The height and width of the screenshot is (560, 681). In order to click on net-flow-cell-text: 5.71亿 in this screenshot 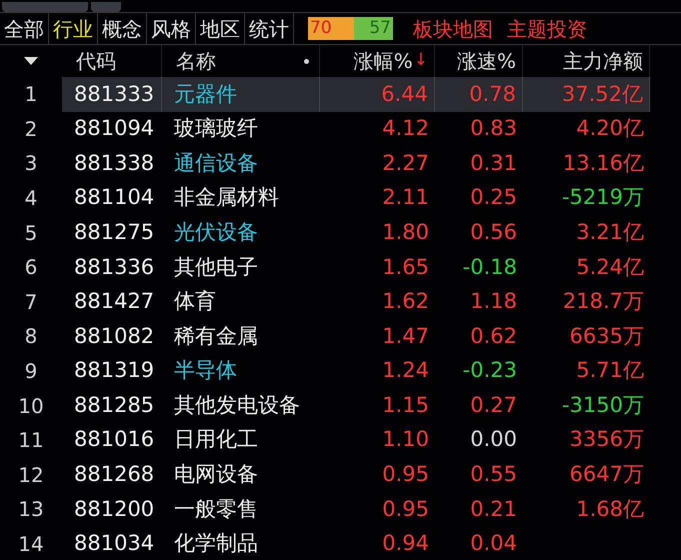, I will do `click(610, 370)`.